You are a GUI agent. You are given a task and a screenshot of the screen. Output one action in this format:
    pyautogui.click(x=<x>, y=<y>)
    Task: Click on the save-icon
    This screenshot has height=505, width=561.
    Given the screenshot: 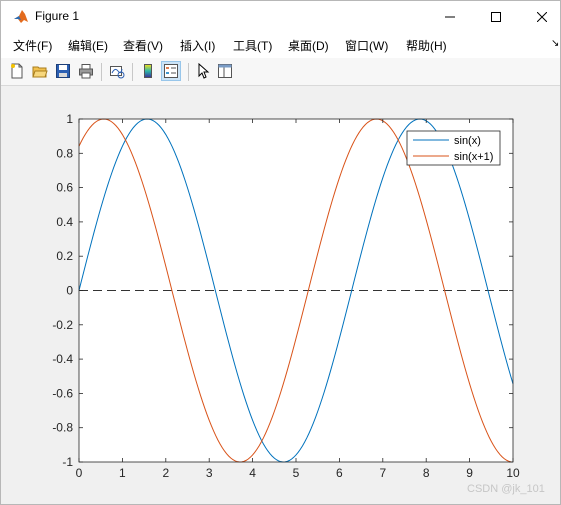 What is the action you would take?
    pyautogui.click(x=63, y=71)
    